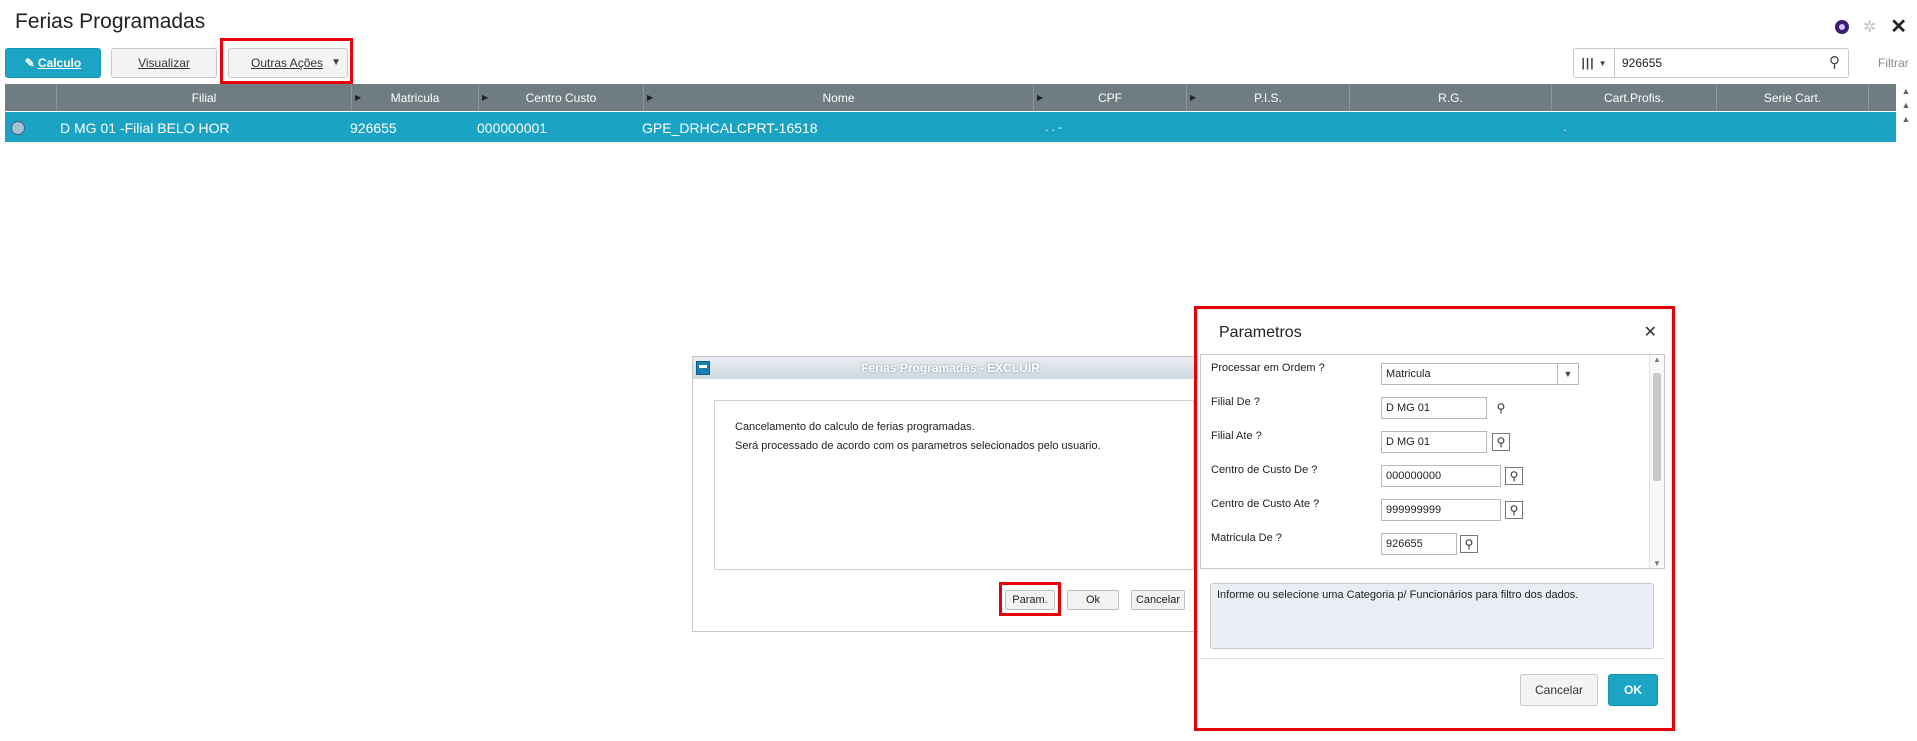 The width and height of the screenshot is (1917, 741). I want to click on column-header-label: Centro Custo, so click(561, 97).